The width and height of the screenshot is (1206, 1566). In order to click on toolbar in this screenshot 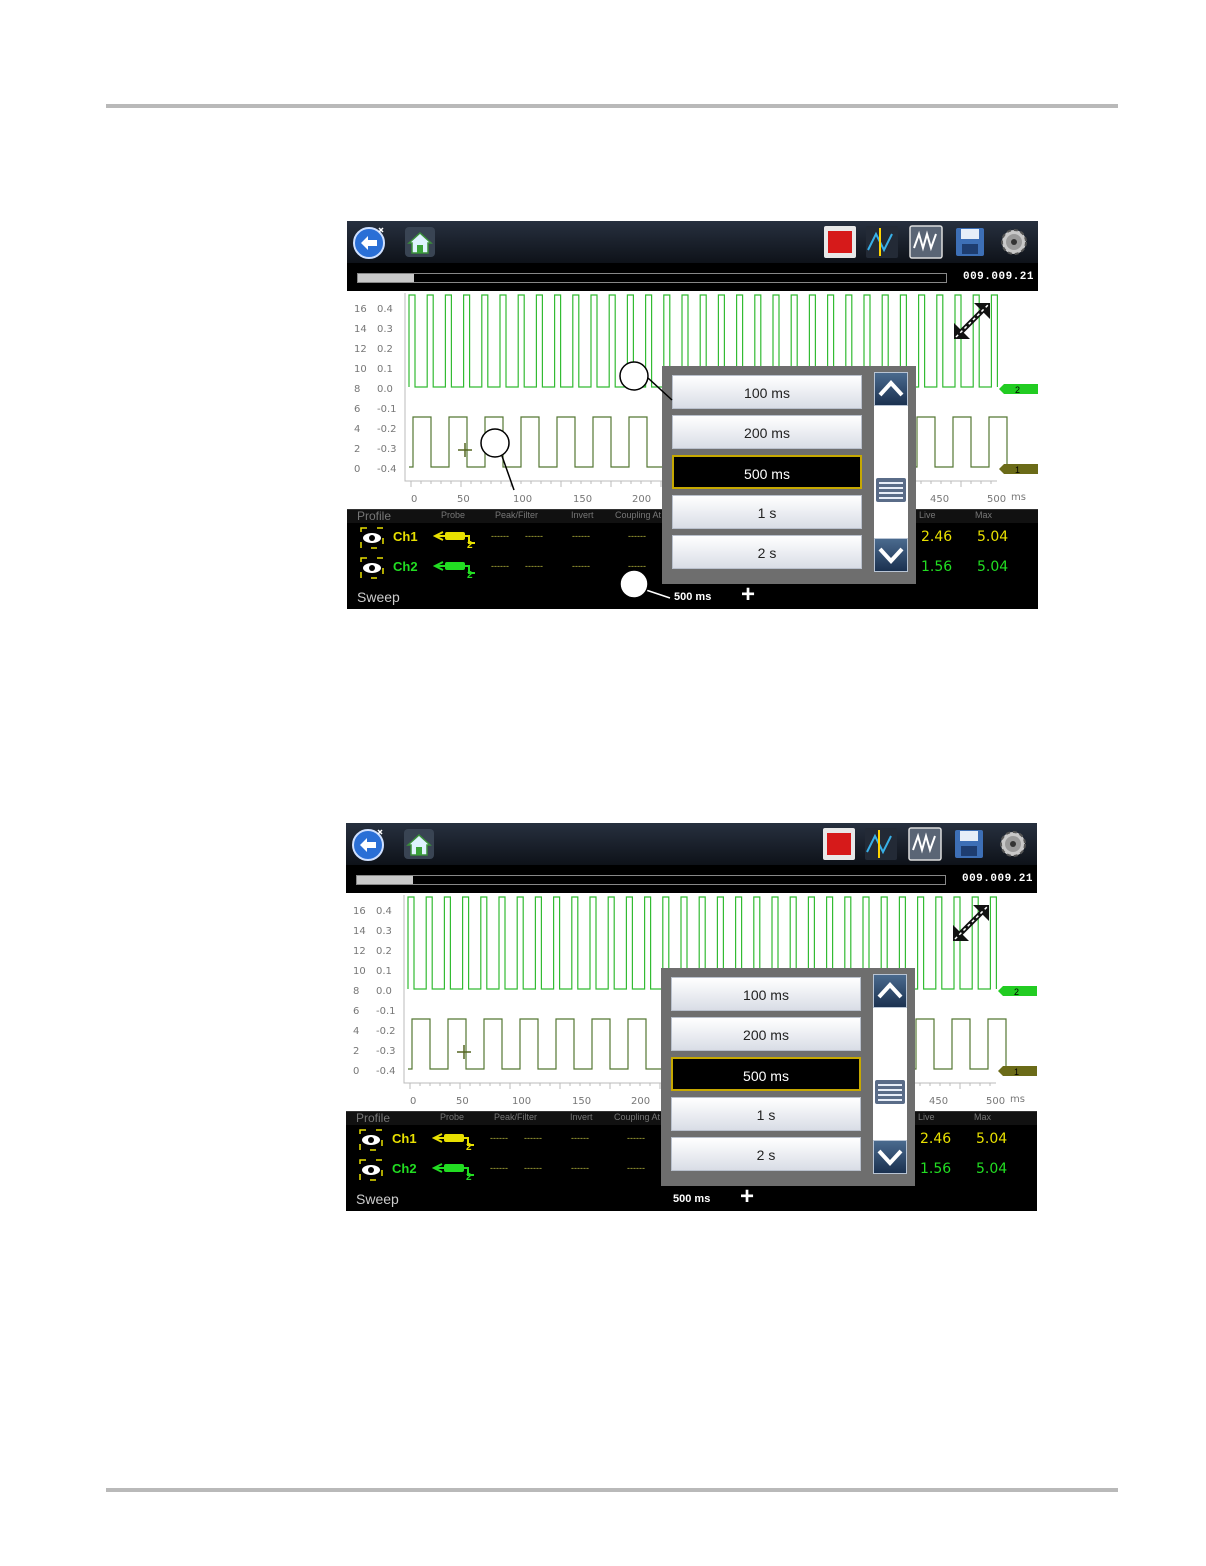, I will do `click(692, 242)`.